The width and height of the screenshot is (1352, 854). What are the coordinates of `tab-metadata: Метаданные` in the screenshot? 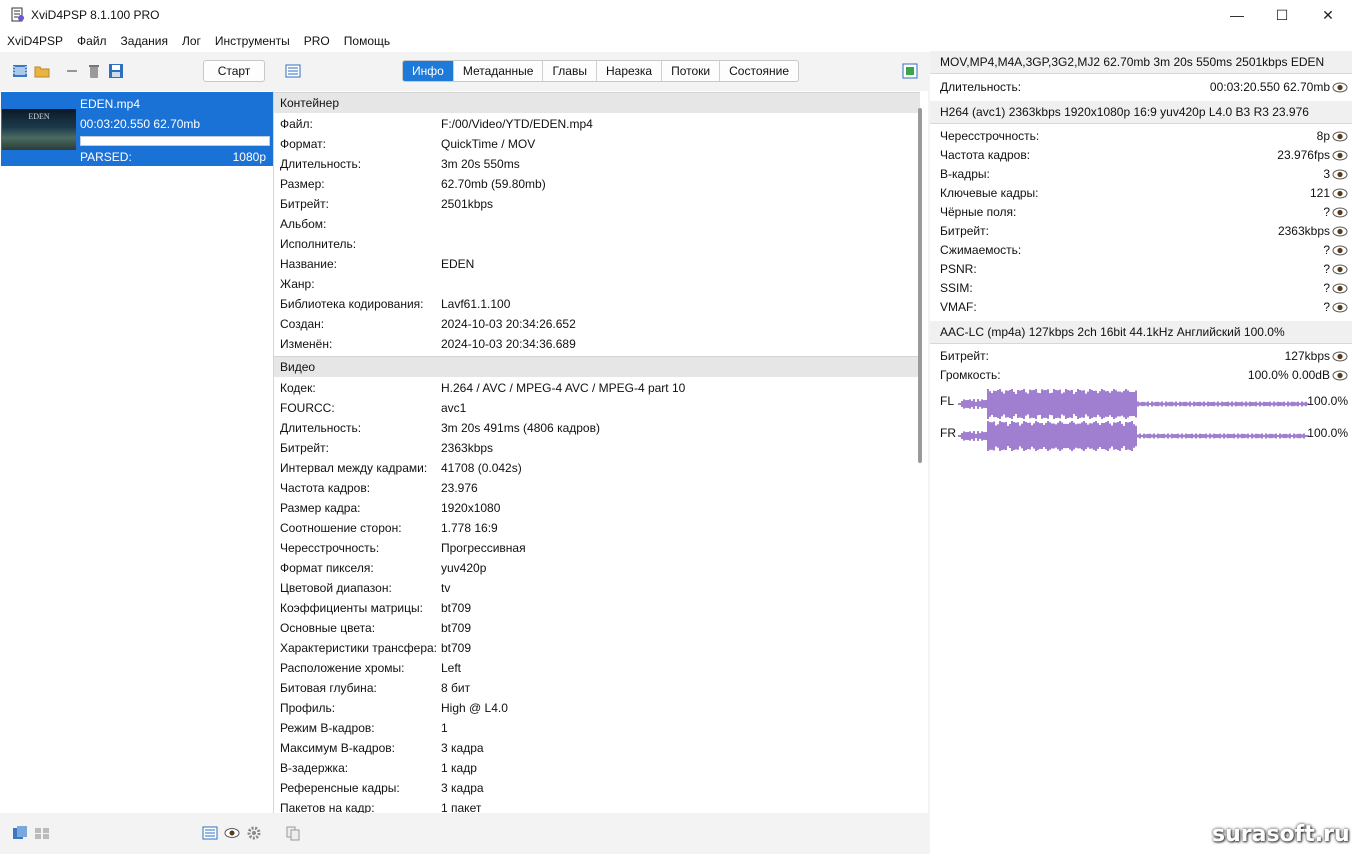 It's located at (497, 71).